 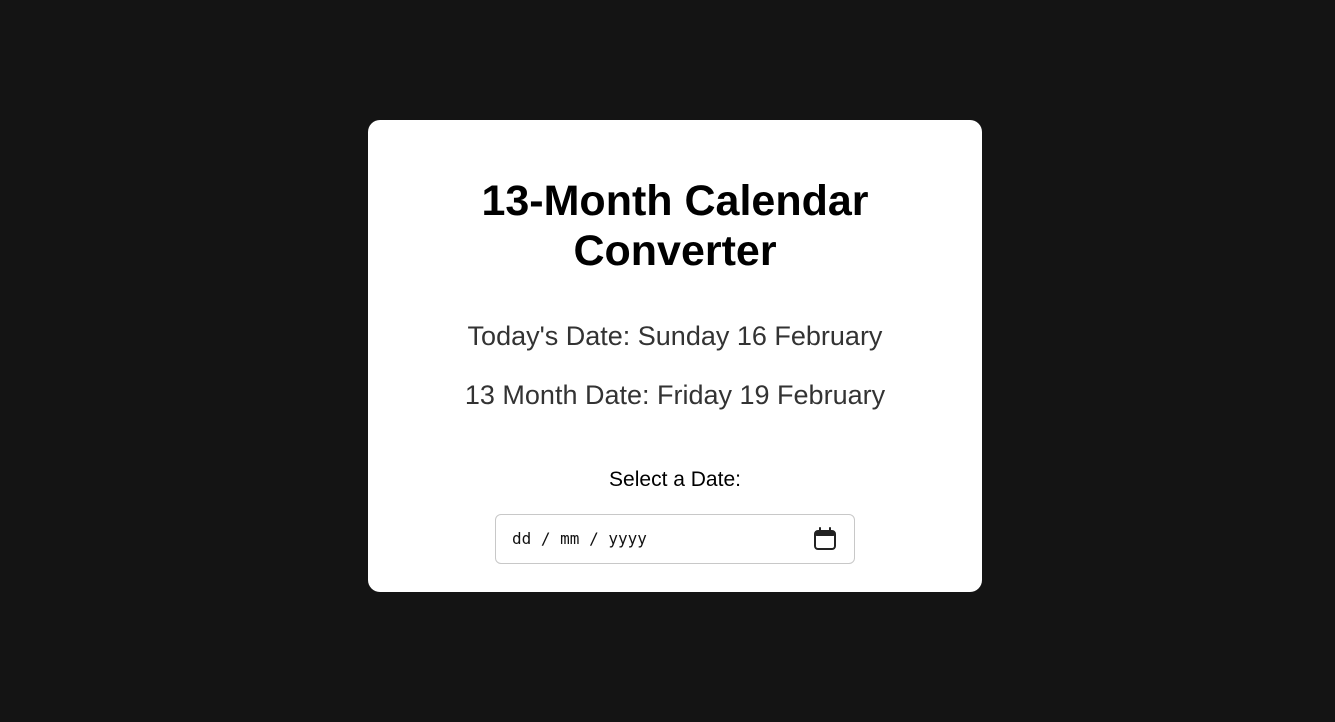 I want to click on calendar-icon, so click(x=825, y=539).